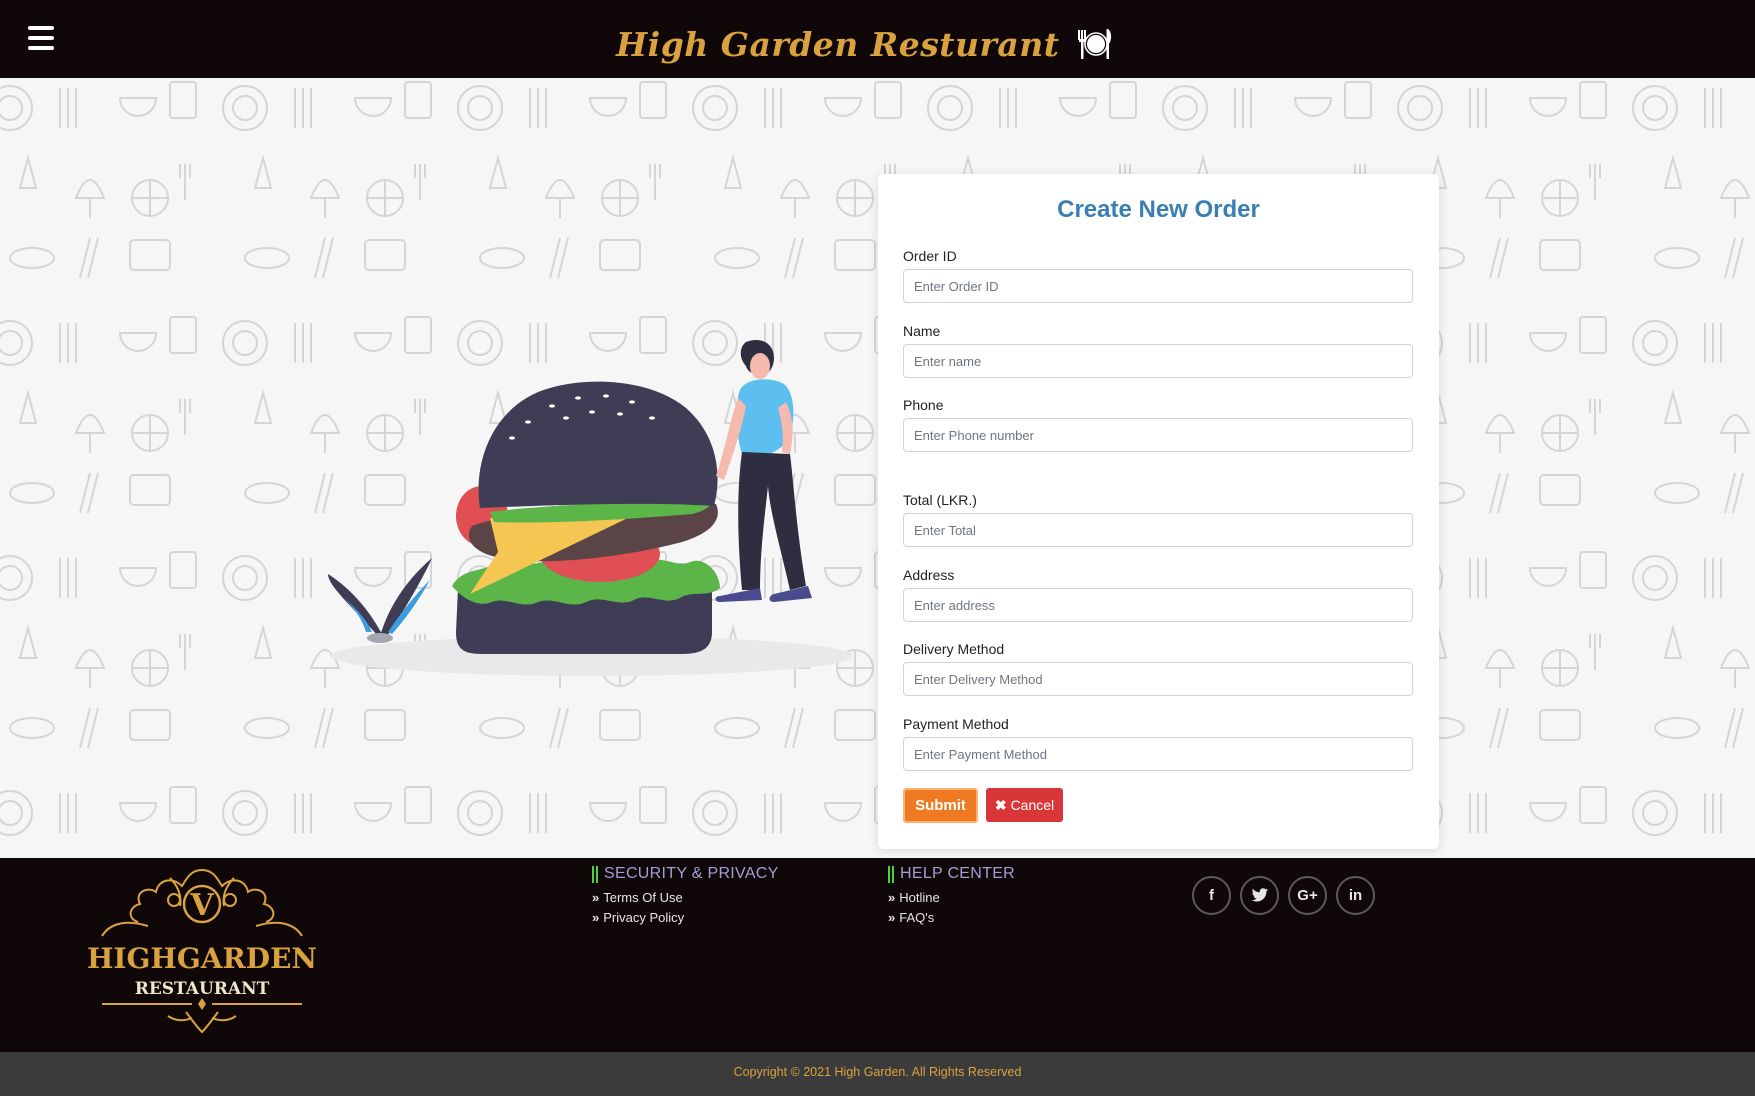 This screenshot has width=1755, height=1096. What do you see at coordinates (951, 917) in the screenshot?
I see `faqs-link: » FAQ's` at bounding box center [951, 917].